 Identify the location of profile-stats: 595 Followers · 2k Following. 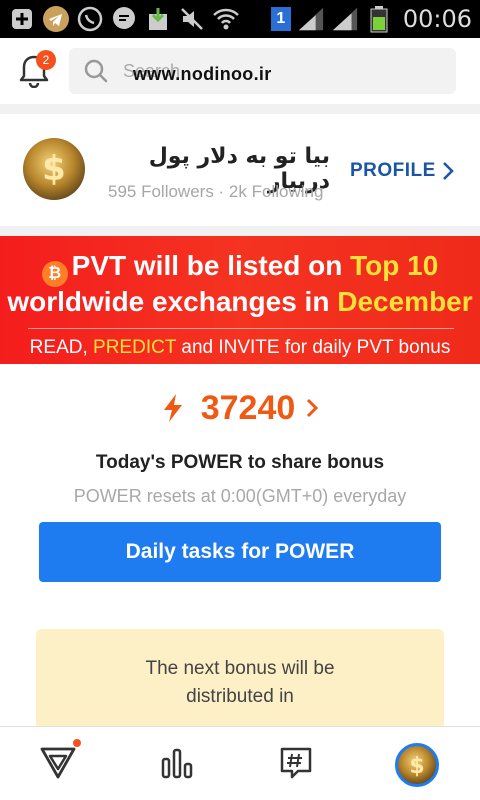
(216, 191).